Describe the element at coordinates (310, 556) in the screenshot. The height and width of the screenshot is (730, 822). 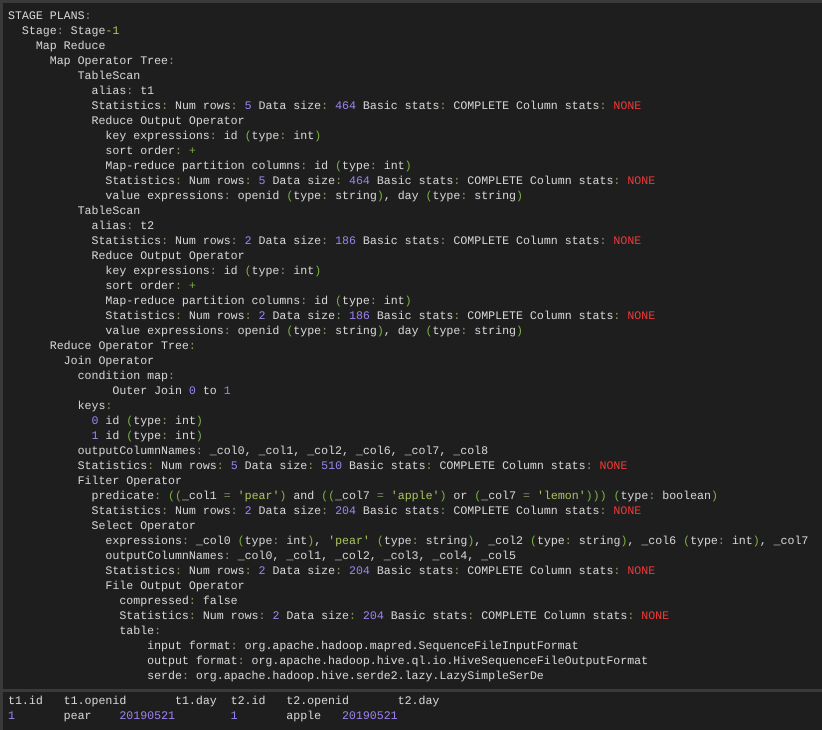
I see `plan-line: outputColumnNames: _col0, _col1, _col2, _col3, _col4, _col5` at that location.